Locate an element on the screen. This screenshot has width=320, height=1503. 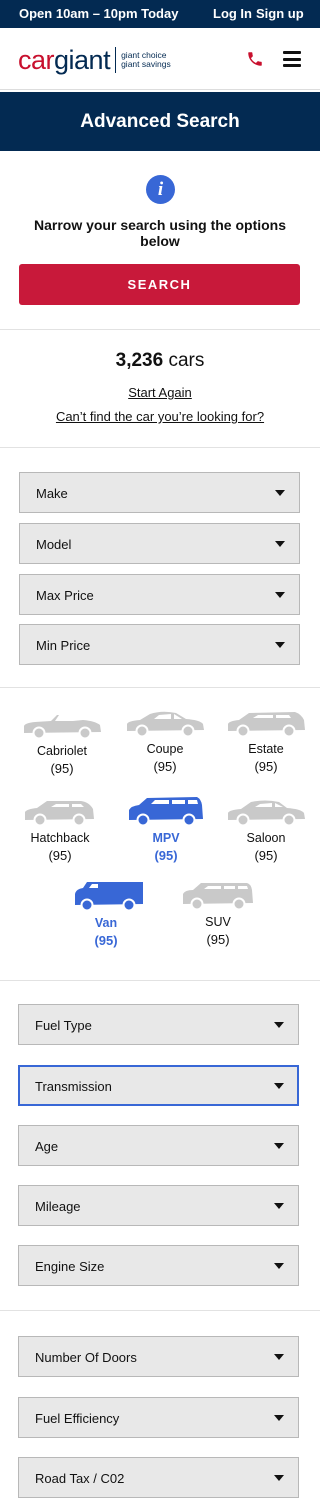
search-button: SEARCH is located at coordinates (159, 284).